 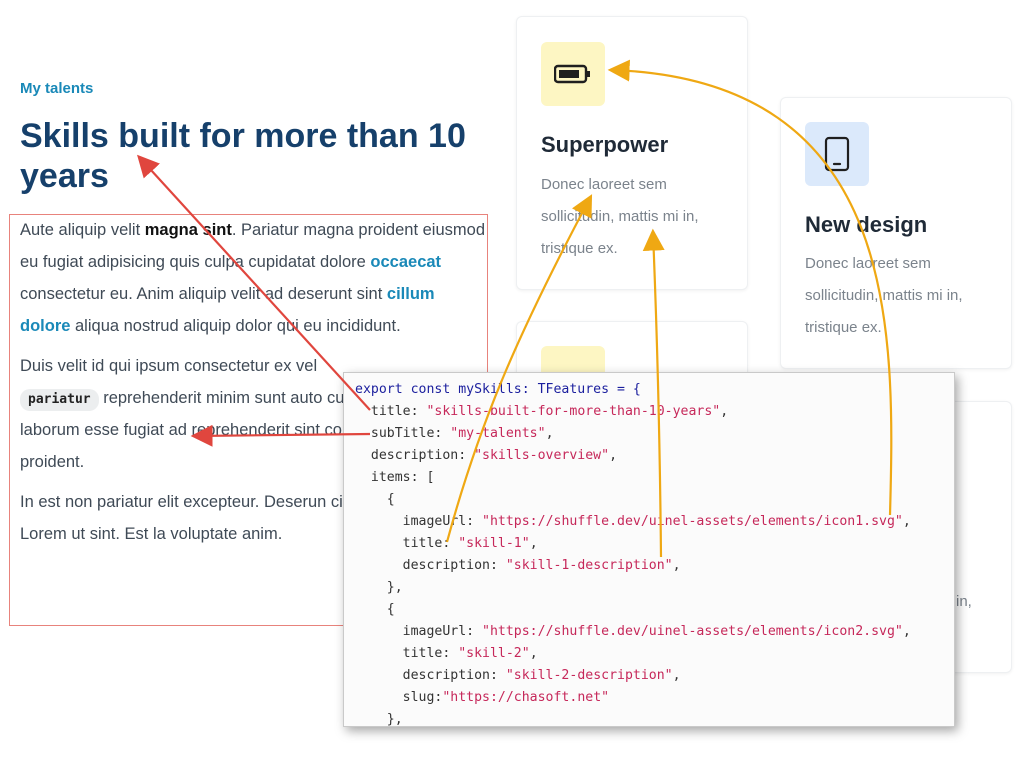 I want to click on tablet-icon, so click(x=837, y=154).